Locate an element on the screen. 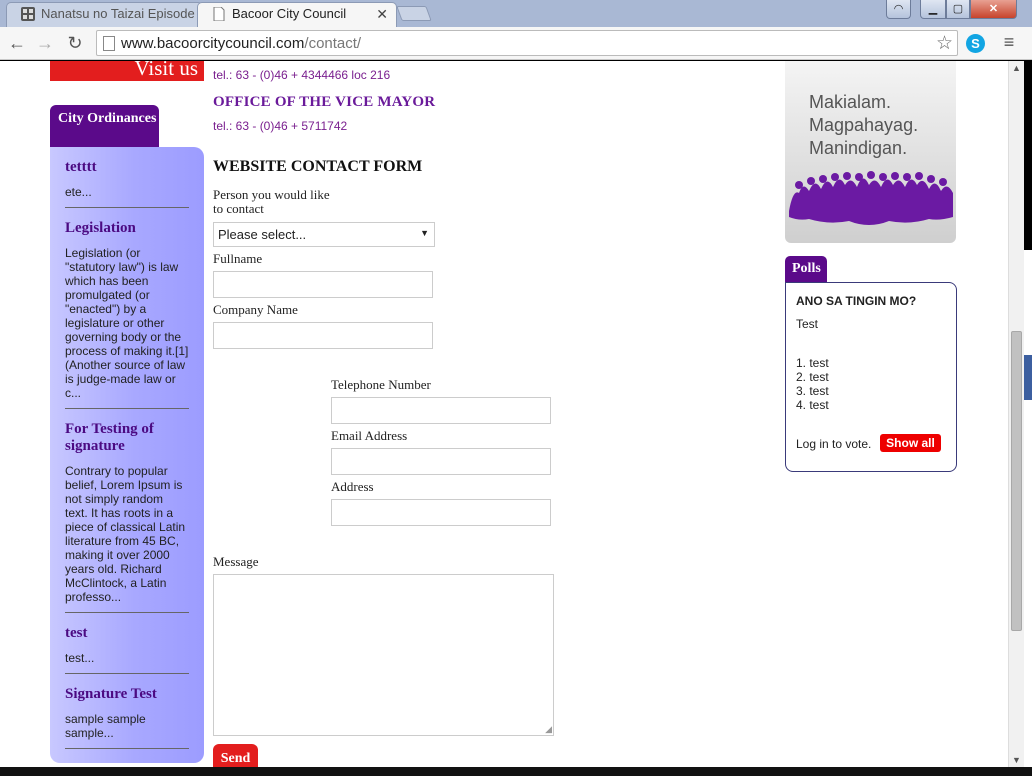 This screenshot has height=776, width=1032. telephone-label: Telephone Number is located at coordinates (381, 384).